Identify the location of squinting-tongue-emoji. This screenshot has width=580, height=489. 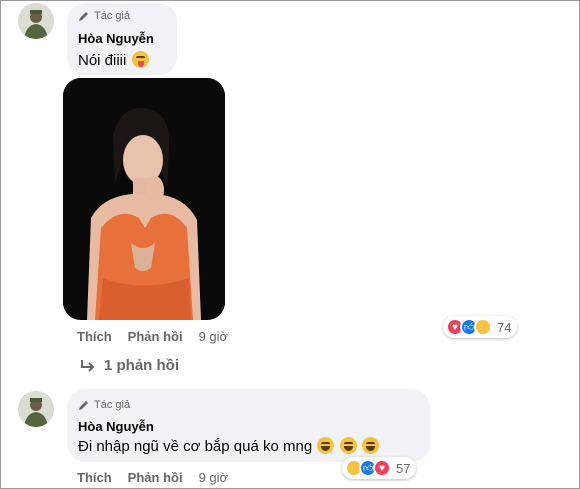
(140, 59).